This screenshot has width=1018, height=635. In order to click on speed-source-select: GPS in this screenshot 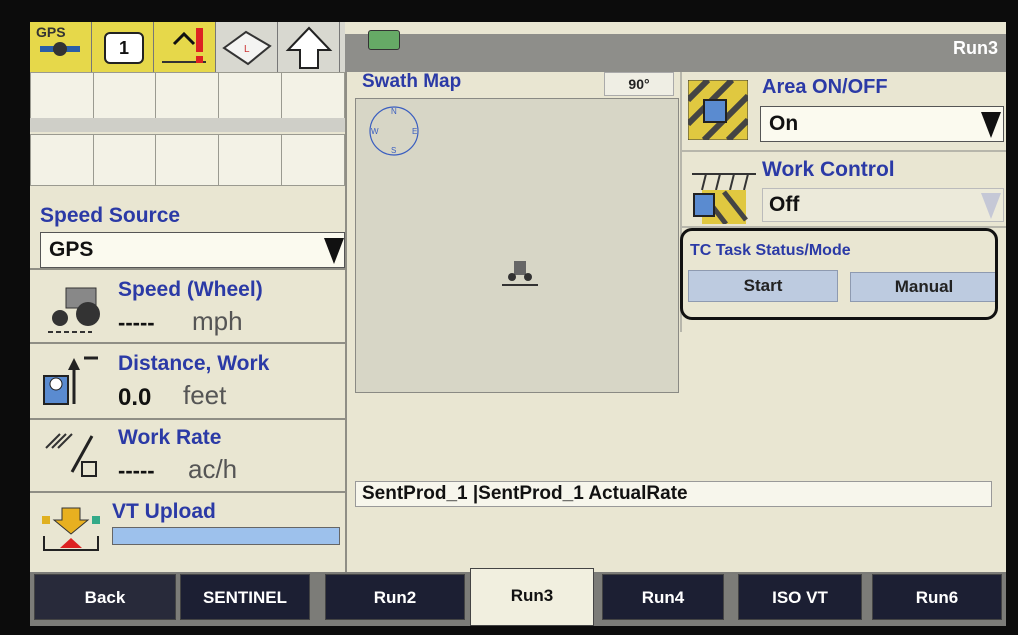, I will do `click(192, 250)`.